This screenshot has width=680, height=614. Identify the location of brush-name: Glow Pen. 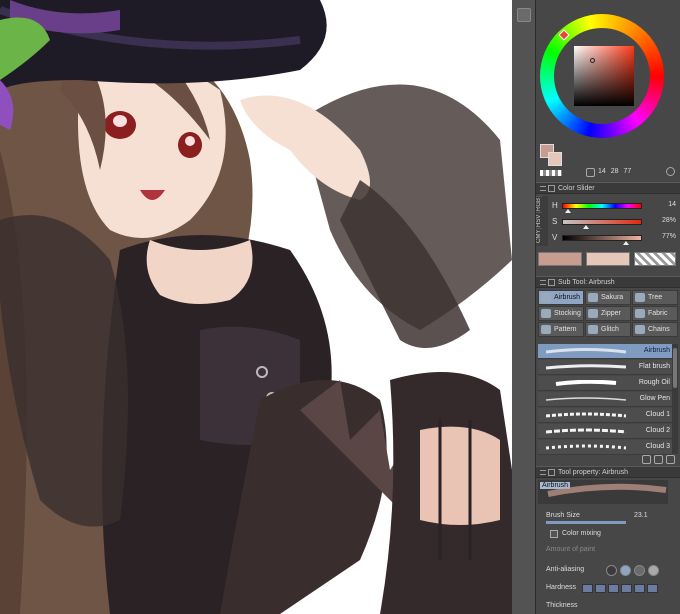
(654, 398).